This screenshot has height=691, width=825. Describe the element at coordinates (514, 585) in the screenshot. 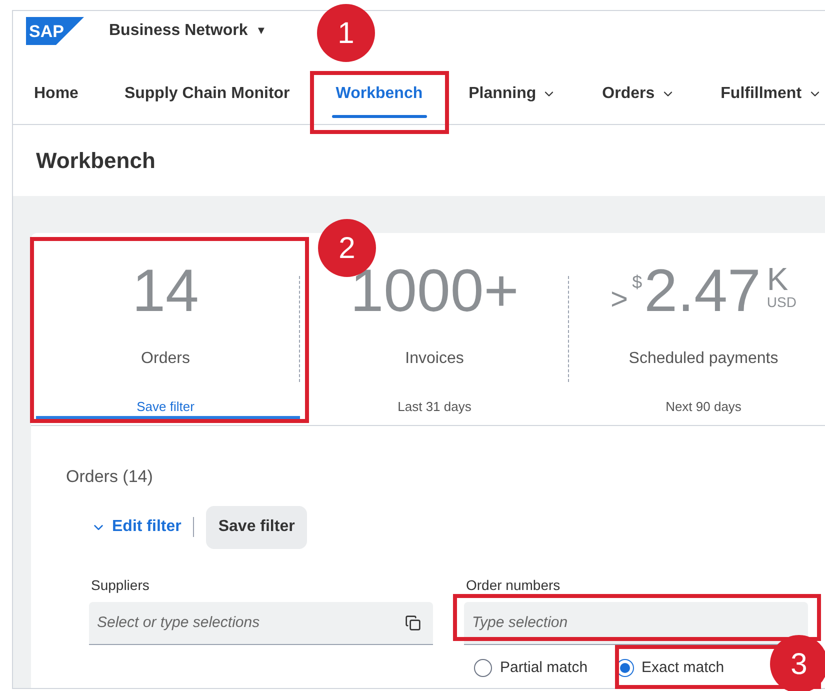

I see `field-label: Order numbers` at that location.